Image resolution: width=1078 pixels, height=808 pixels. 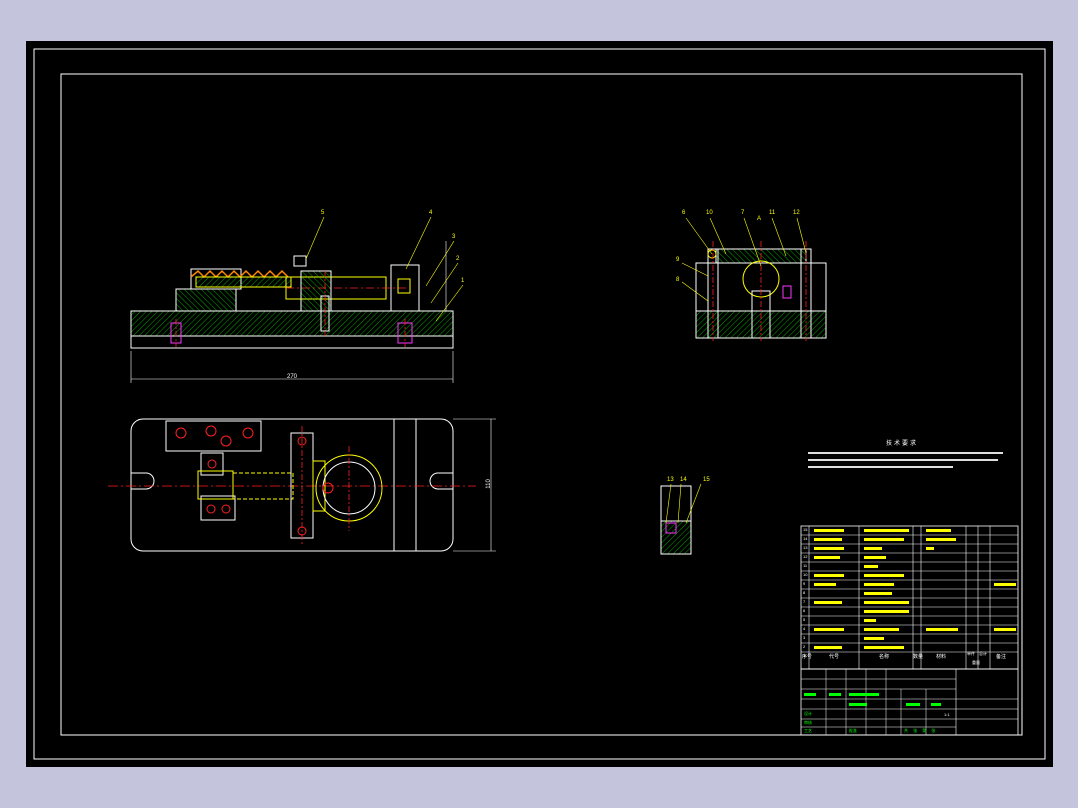 What do you see at coordinates (807, 657) in the screenshot?
I see `header-index: 序号` at bounding box center [807, 657].